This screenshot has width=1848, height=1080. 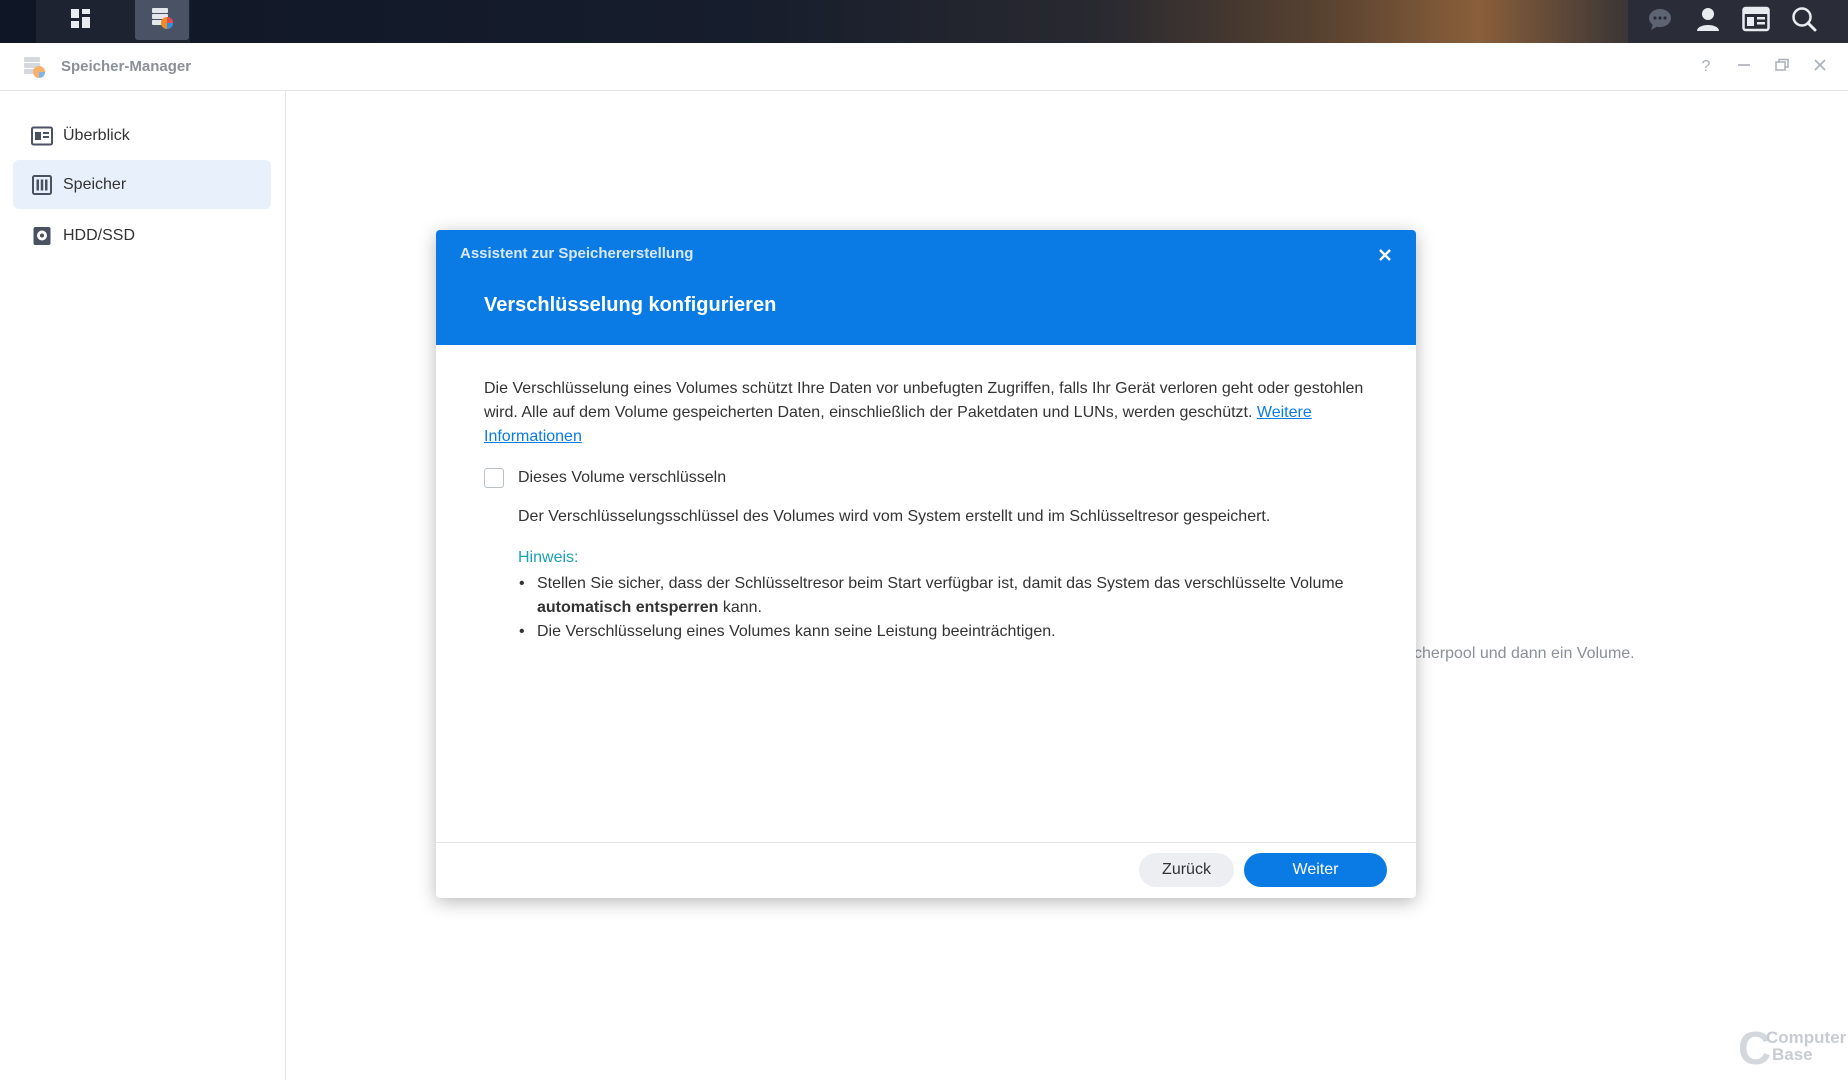 I want to click on sidebar-item-storage: Speicher, so click(x=142, y=184).